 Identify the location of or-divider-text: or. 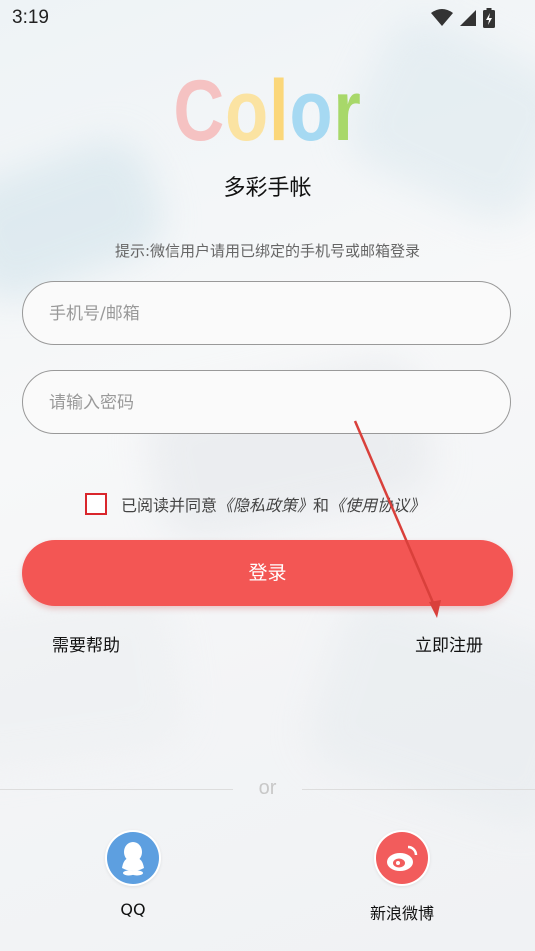
(267, 788).